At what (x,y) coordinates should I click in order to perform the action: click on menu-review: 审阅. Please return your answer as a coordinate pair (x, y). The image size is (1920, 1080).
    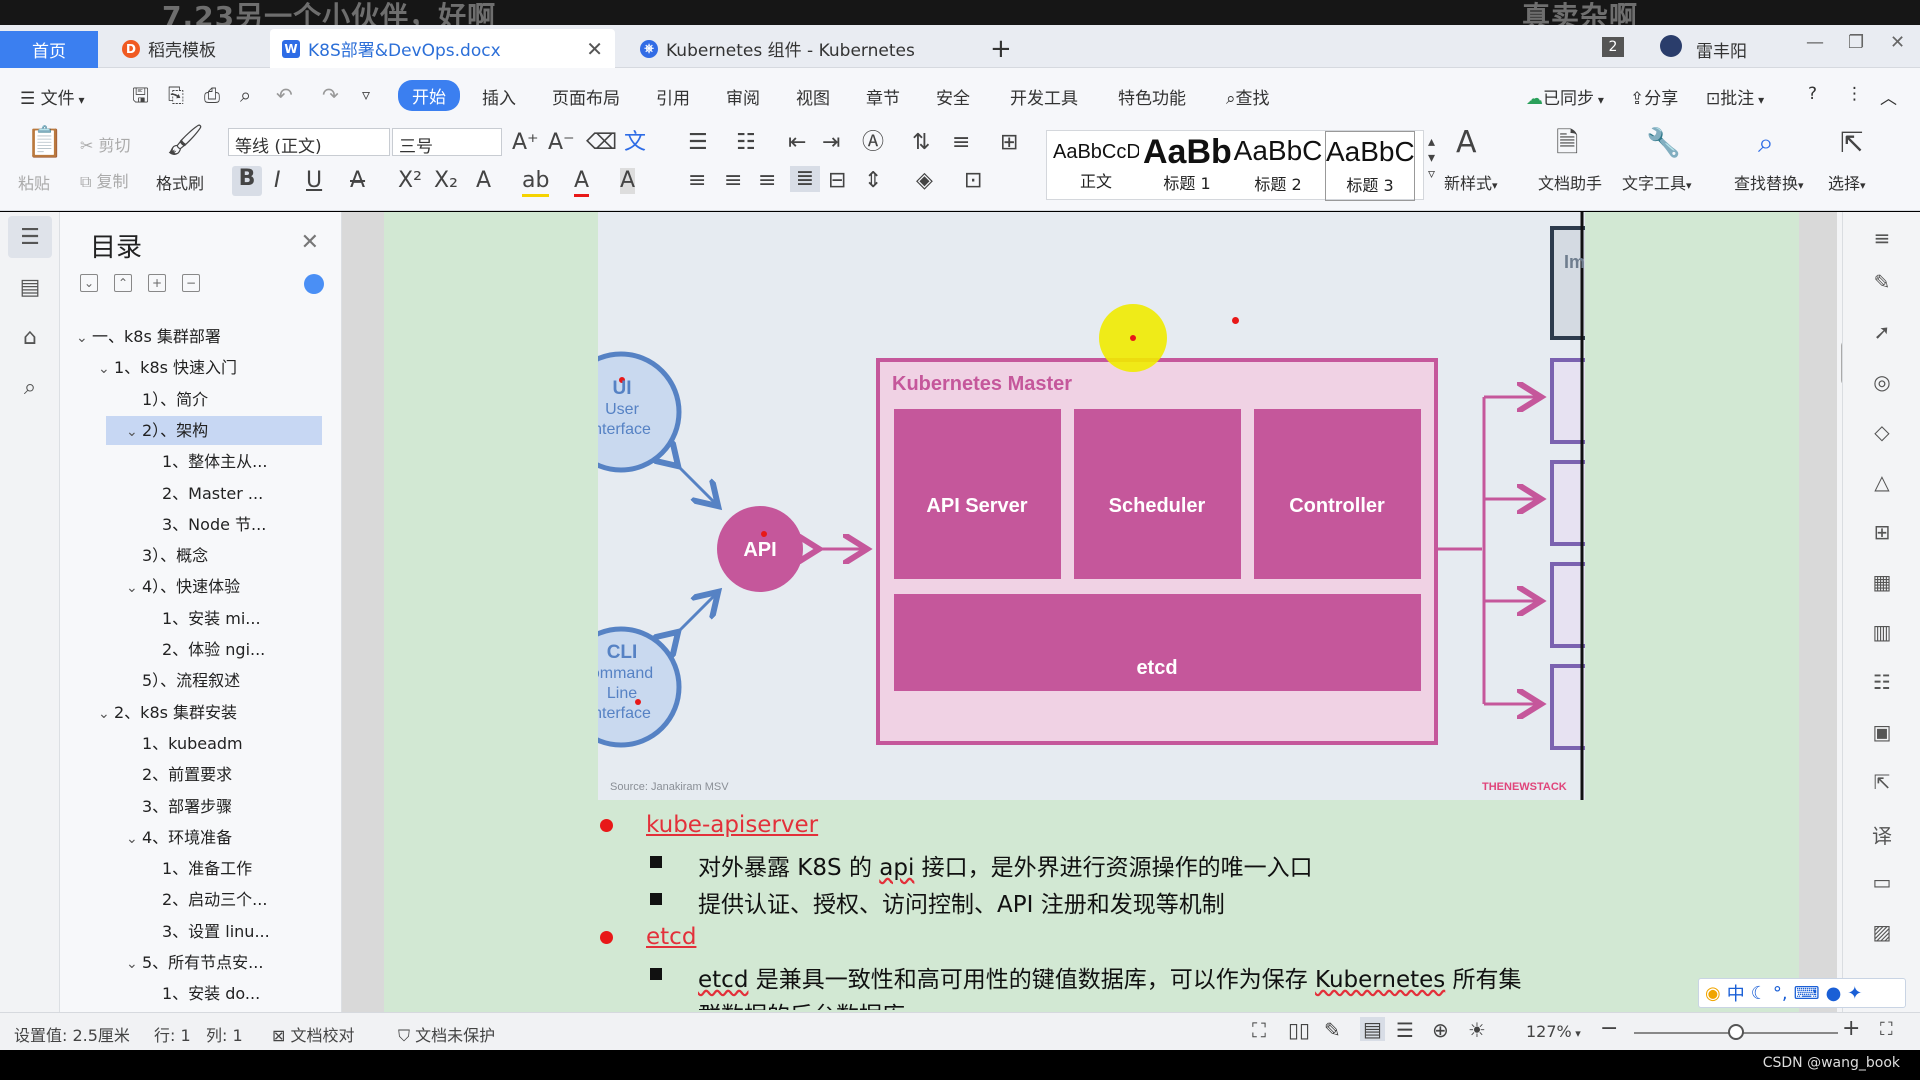
    Looking at the image, I should click on (743, 96).